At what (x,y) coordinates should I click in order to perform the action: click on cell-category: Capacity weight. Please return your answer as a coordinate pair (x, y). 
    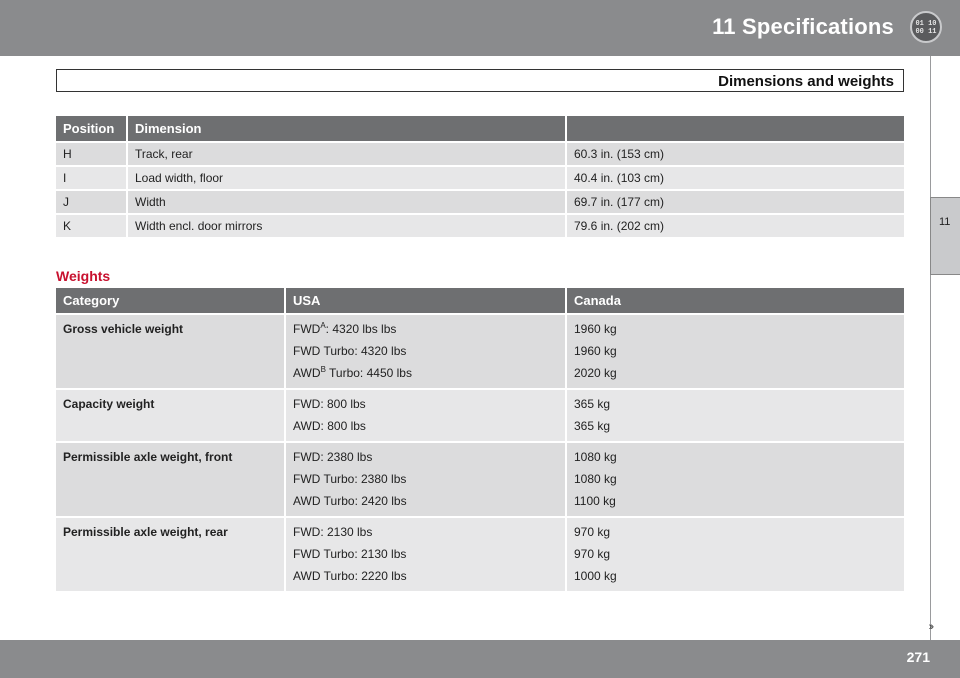
    Looking at the image, I should click on (171, 414).